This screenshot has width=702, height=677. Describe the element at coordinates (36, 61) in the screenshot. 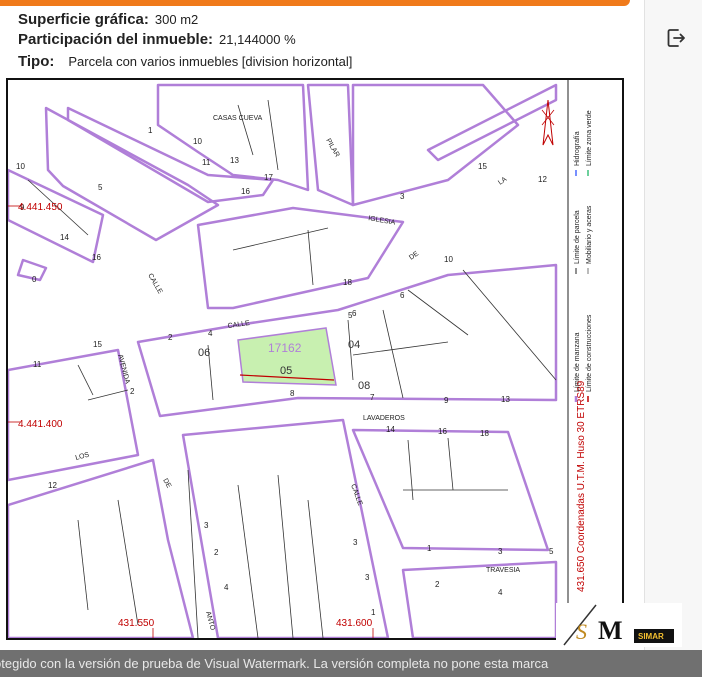

I see `tipo-label: Tipo:` at that location.